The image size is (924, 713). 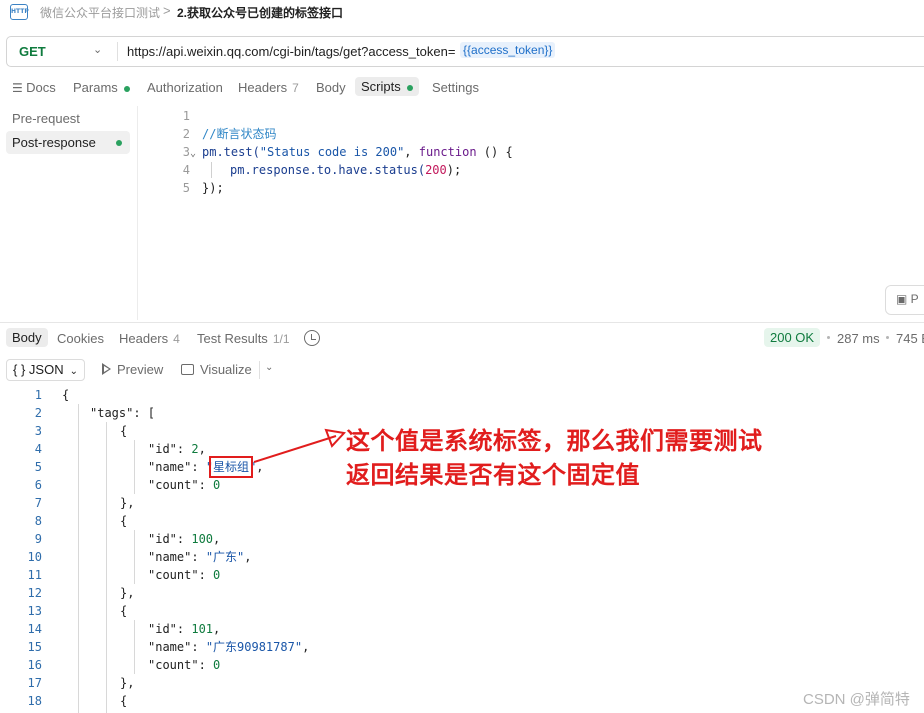 What do you see at coordinates (216, 369) in the screenshot?
I see `visualize-button: Visualize` at bounding box center [216, 369].